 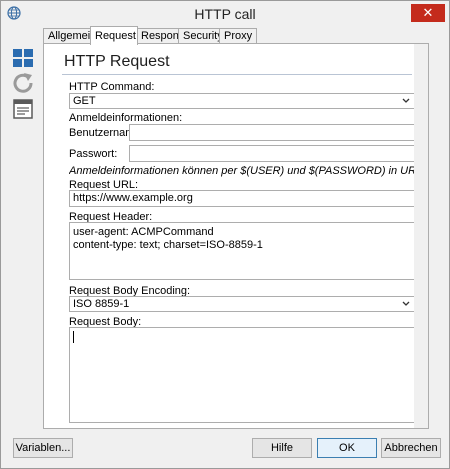 What do you see at coordinates (23, 109) in the screenshot?
I see `document-icon` at bounding box center [23, 109].